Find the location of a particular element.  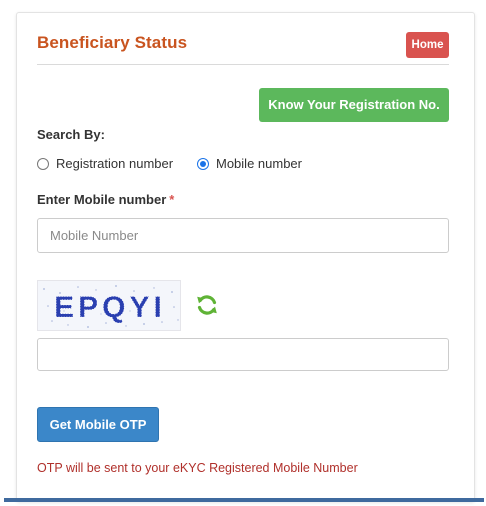

refresh-icon is located at coordinates (207, 305).